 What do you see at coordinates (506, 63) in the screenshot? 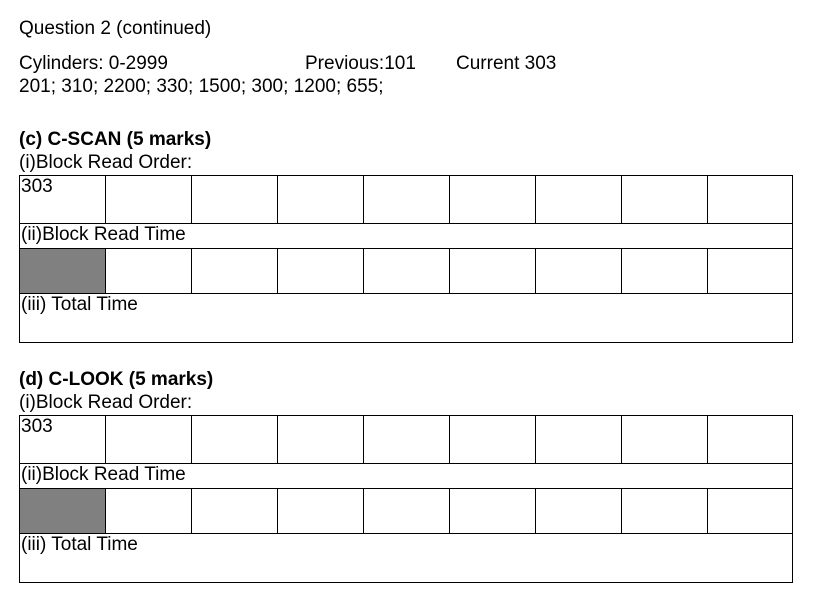
I see `current-position: Current 303` at bounding box center [506, 63].